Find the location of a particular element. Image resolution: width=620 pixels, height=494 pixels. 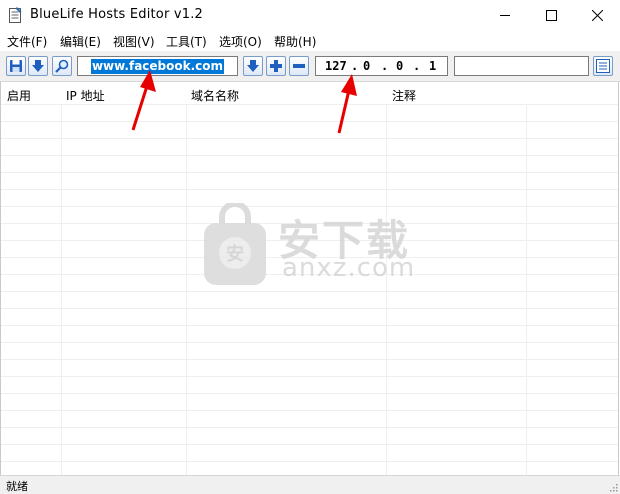

status-bar: 就绪 is located at coordinates (310, 484).